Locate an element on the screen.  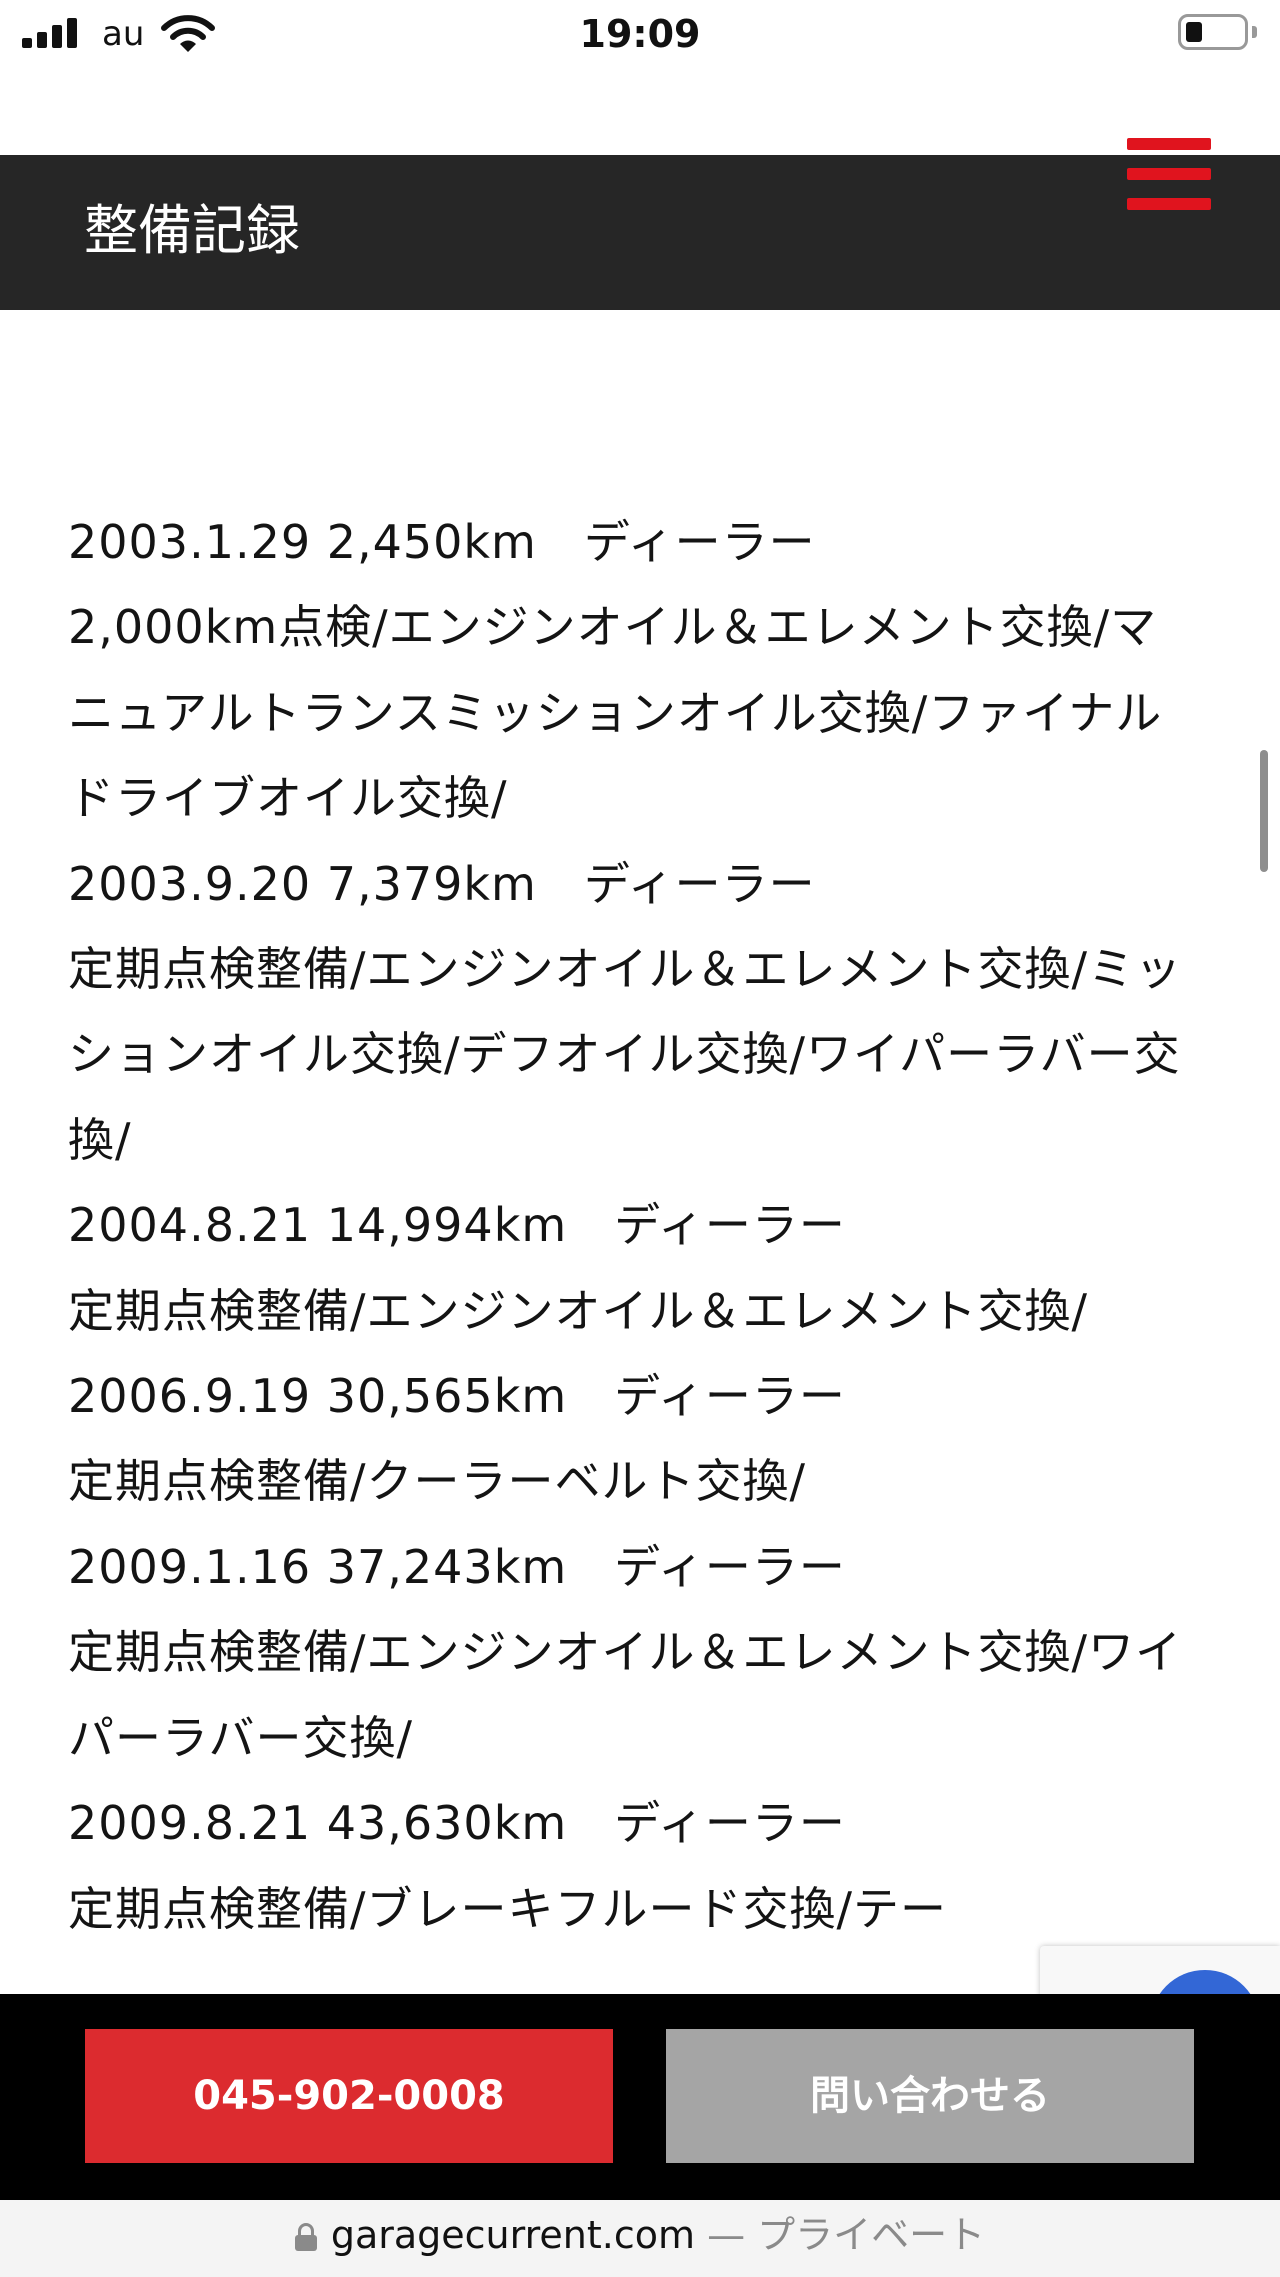
call-button: 045-902-0008 is located at coordinates (349, 2096).